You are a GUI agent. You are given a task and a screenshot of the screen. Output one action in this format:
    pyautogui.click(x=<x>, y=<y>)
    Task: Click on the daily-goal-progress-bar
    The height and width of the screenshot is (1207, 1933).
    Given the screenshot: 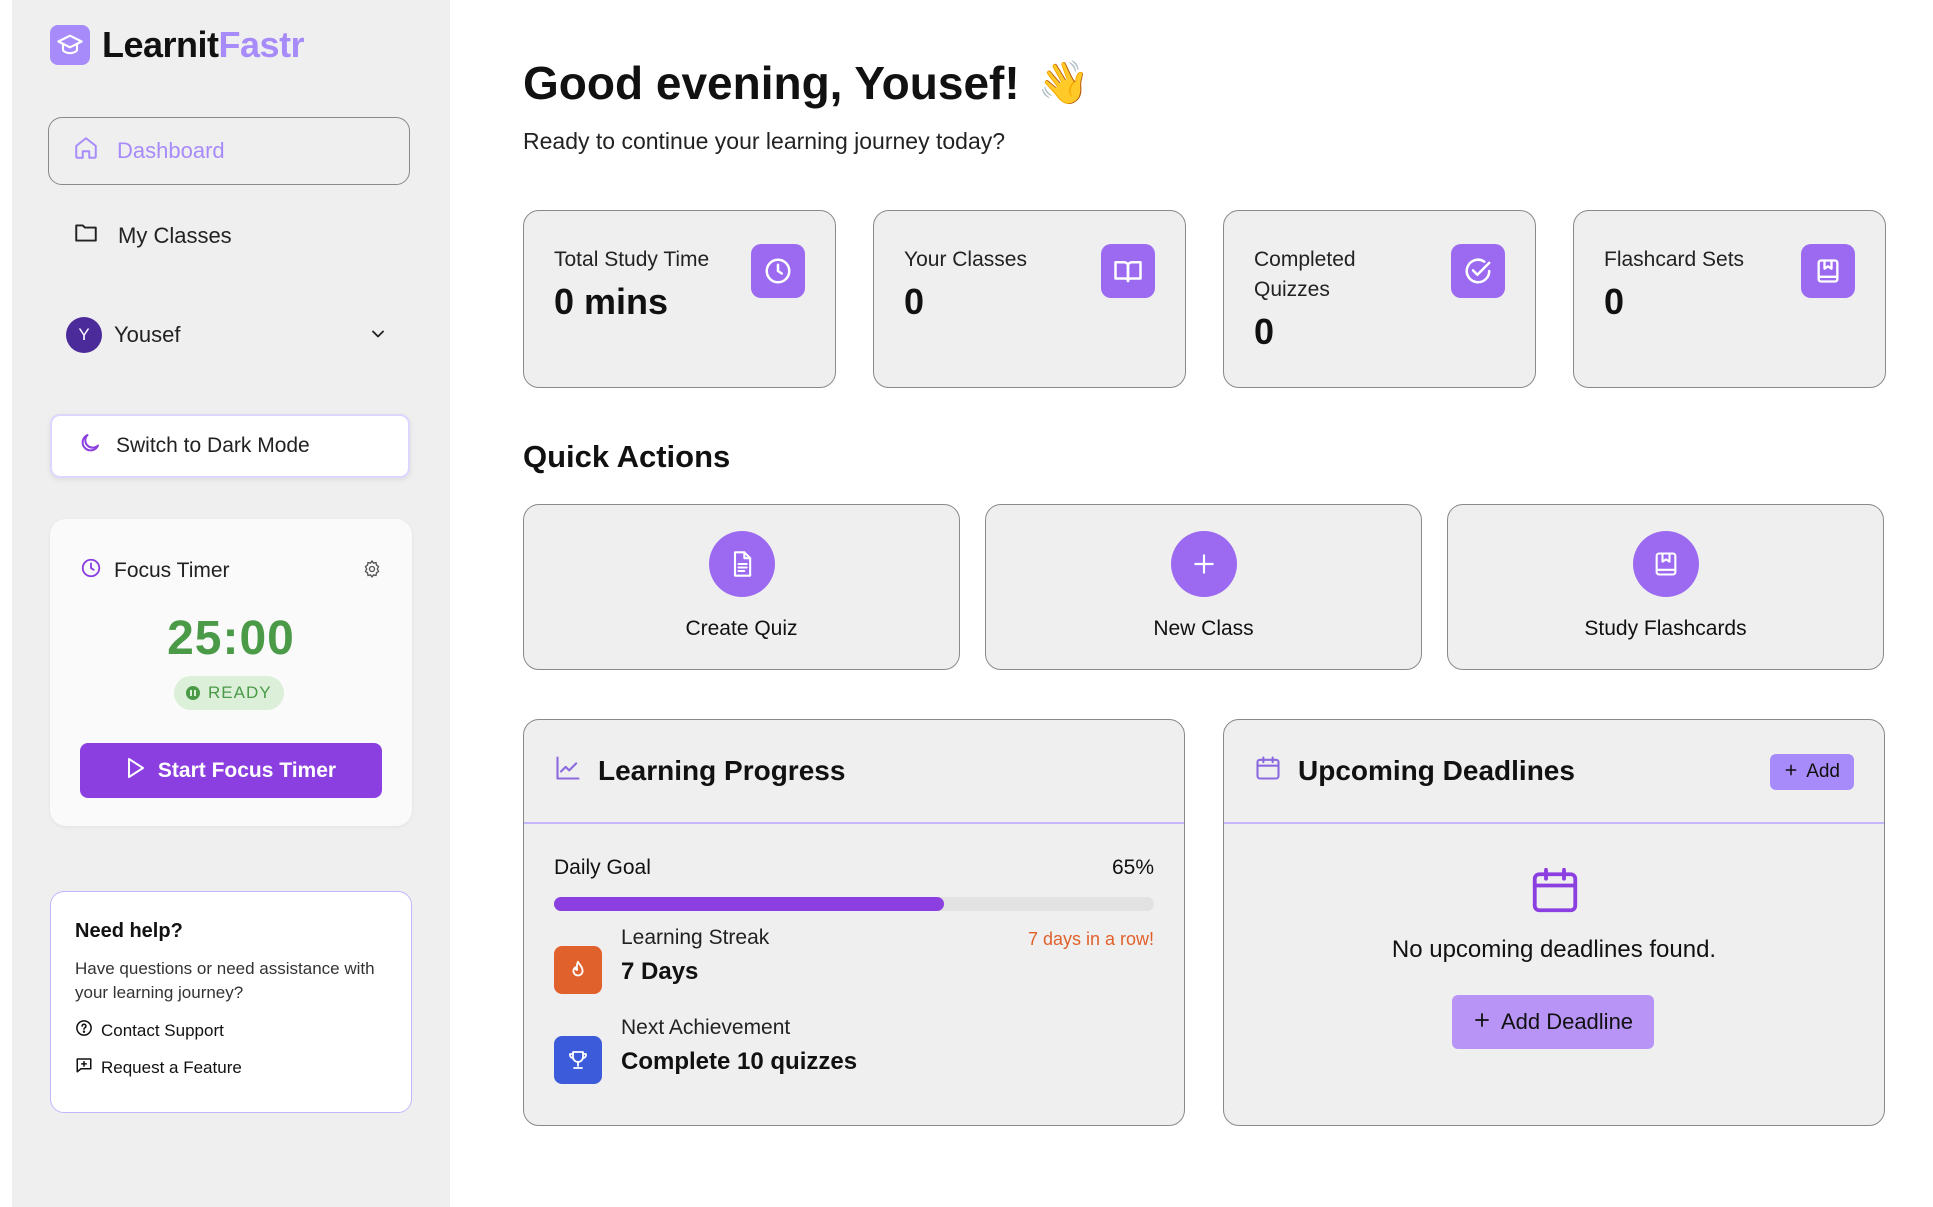 What is the action you would take?
    pyautogui.click(x=854, y=904)
    